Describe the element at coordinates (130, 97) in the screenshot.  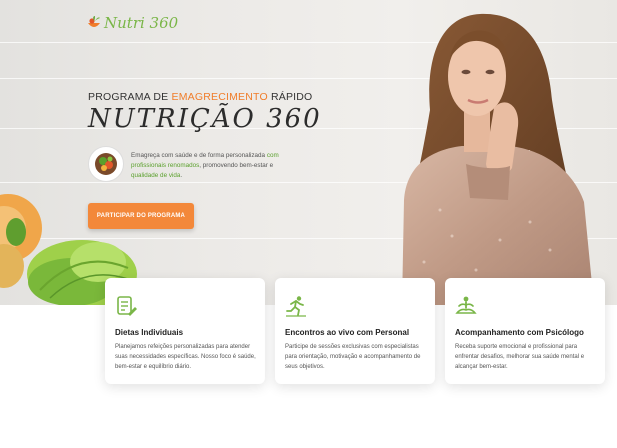
I see `eyebrow-text: PROGRAMA DE` at that location.